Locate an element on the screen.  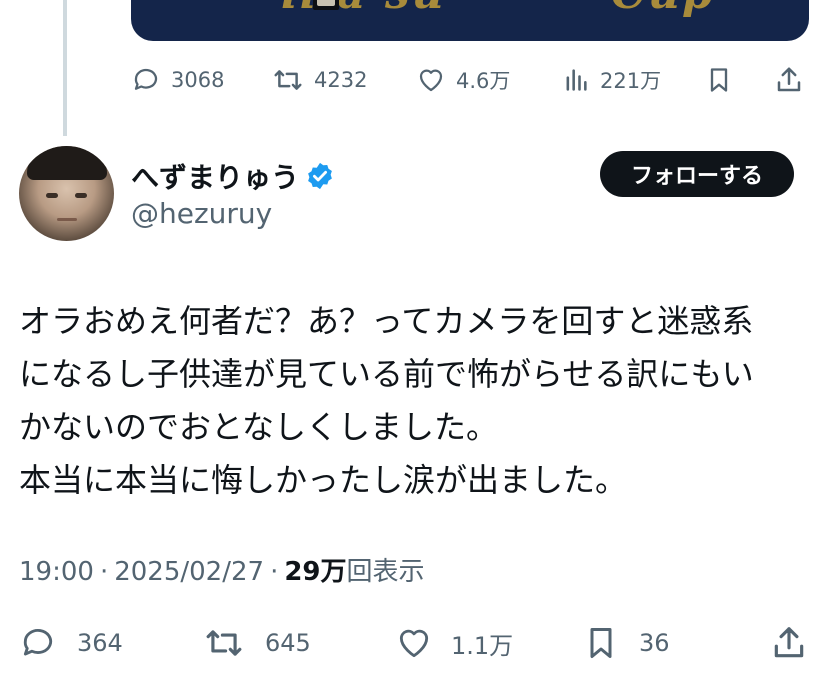
like-count: 4.6万 is located at coordinates (483, 81).